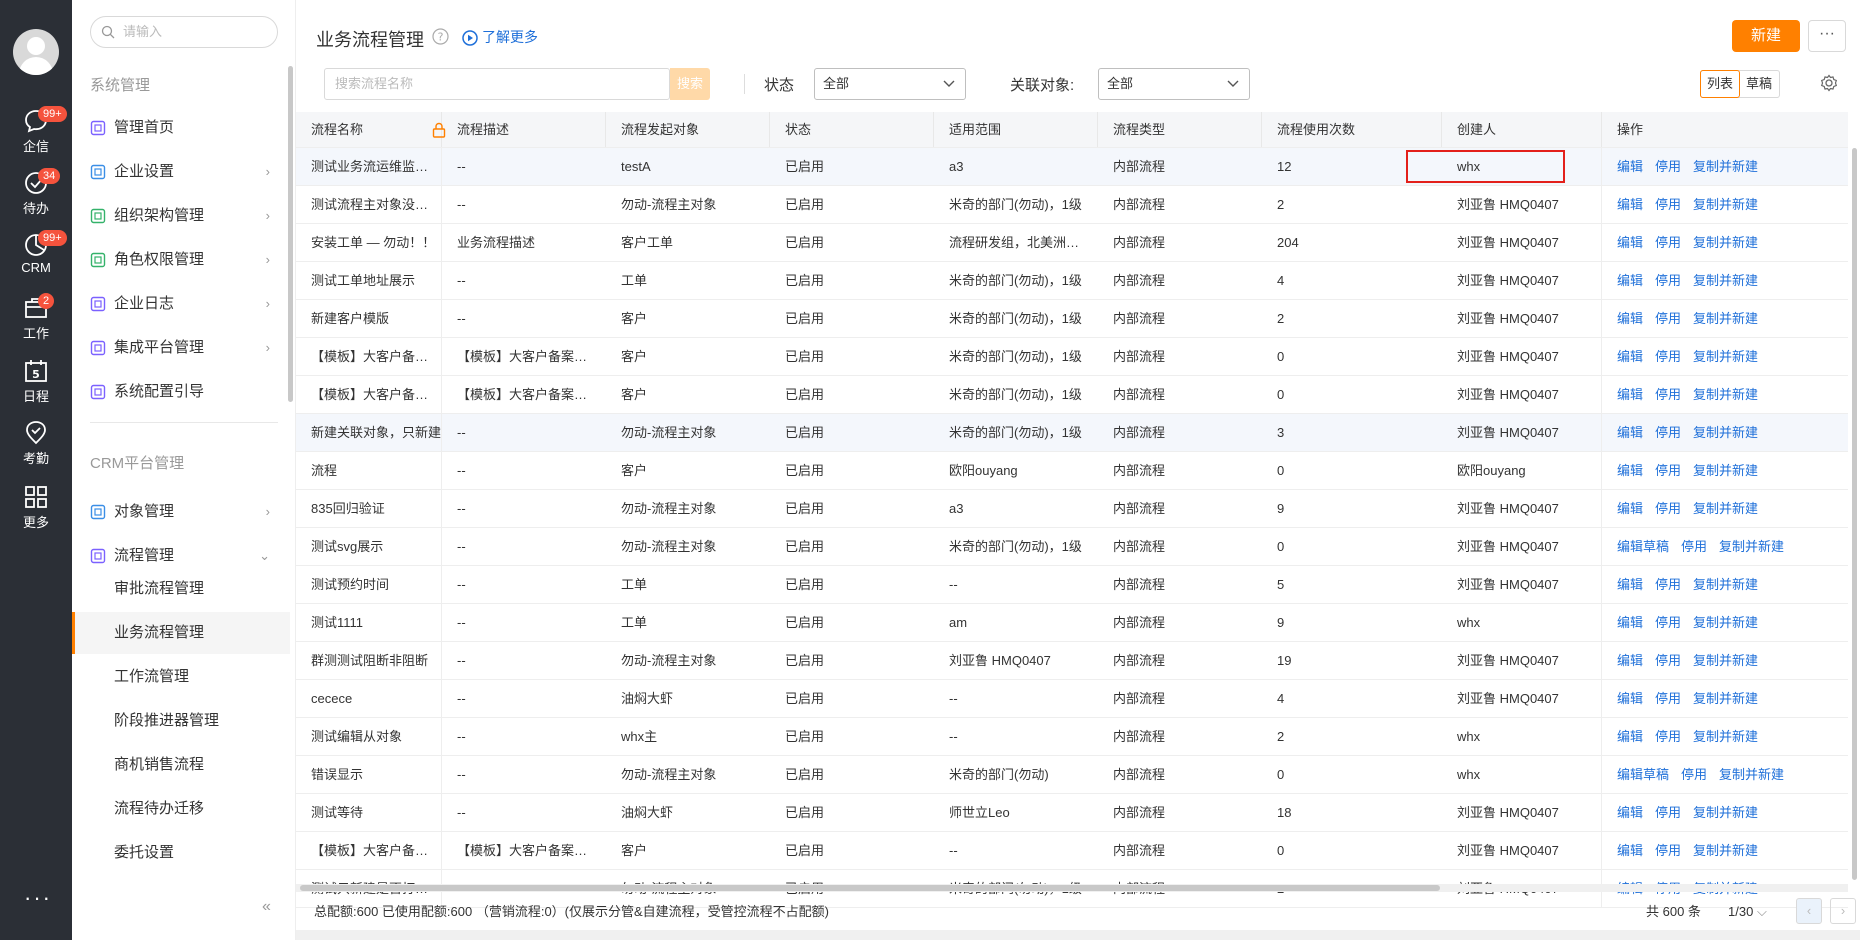  Describe the element at coordinates (852, 129) in the screenshot. I see `column-header: 状态` at that location.